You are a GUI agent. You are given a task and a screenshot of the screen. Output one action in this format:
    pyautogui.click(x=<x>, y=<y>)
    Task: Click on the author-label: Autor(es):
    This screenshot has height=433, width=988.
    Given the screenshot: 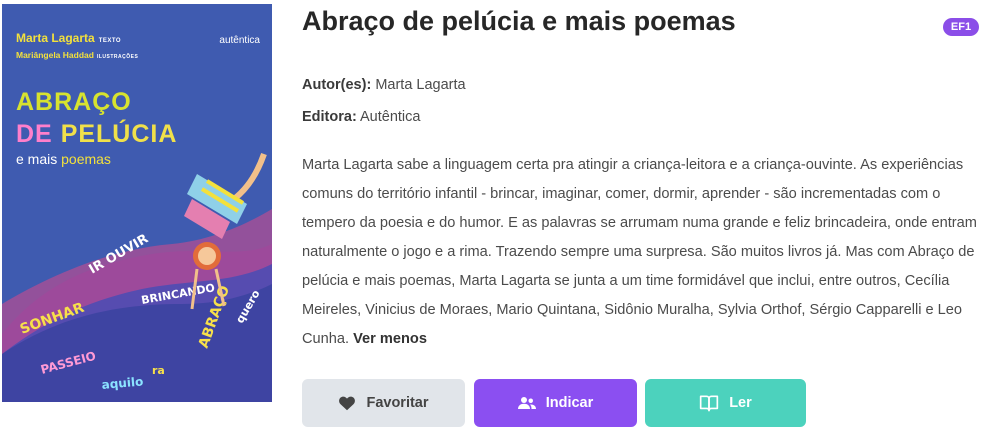 What is the action you would take?
    pyautogui.click(x=337, y=85)
    